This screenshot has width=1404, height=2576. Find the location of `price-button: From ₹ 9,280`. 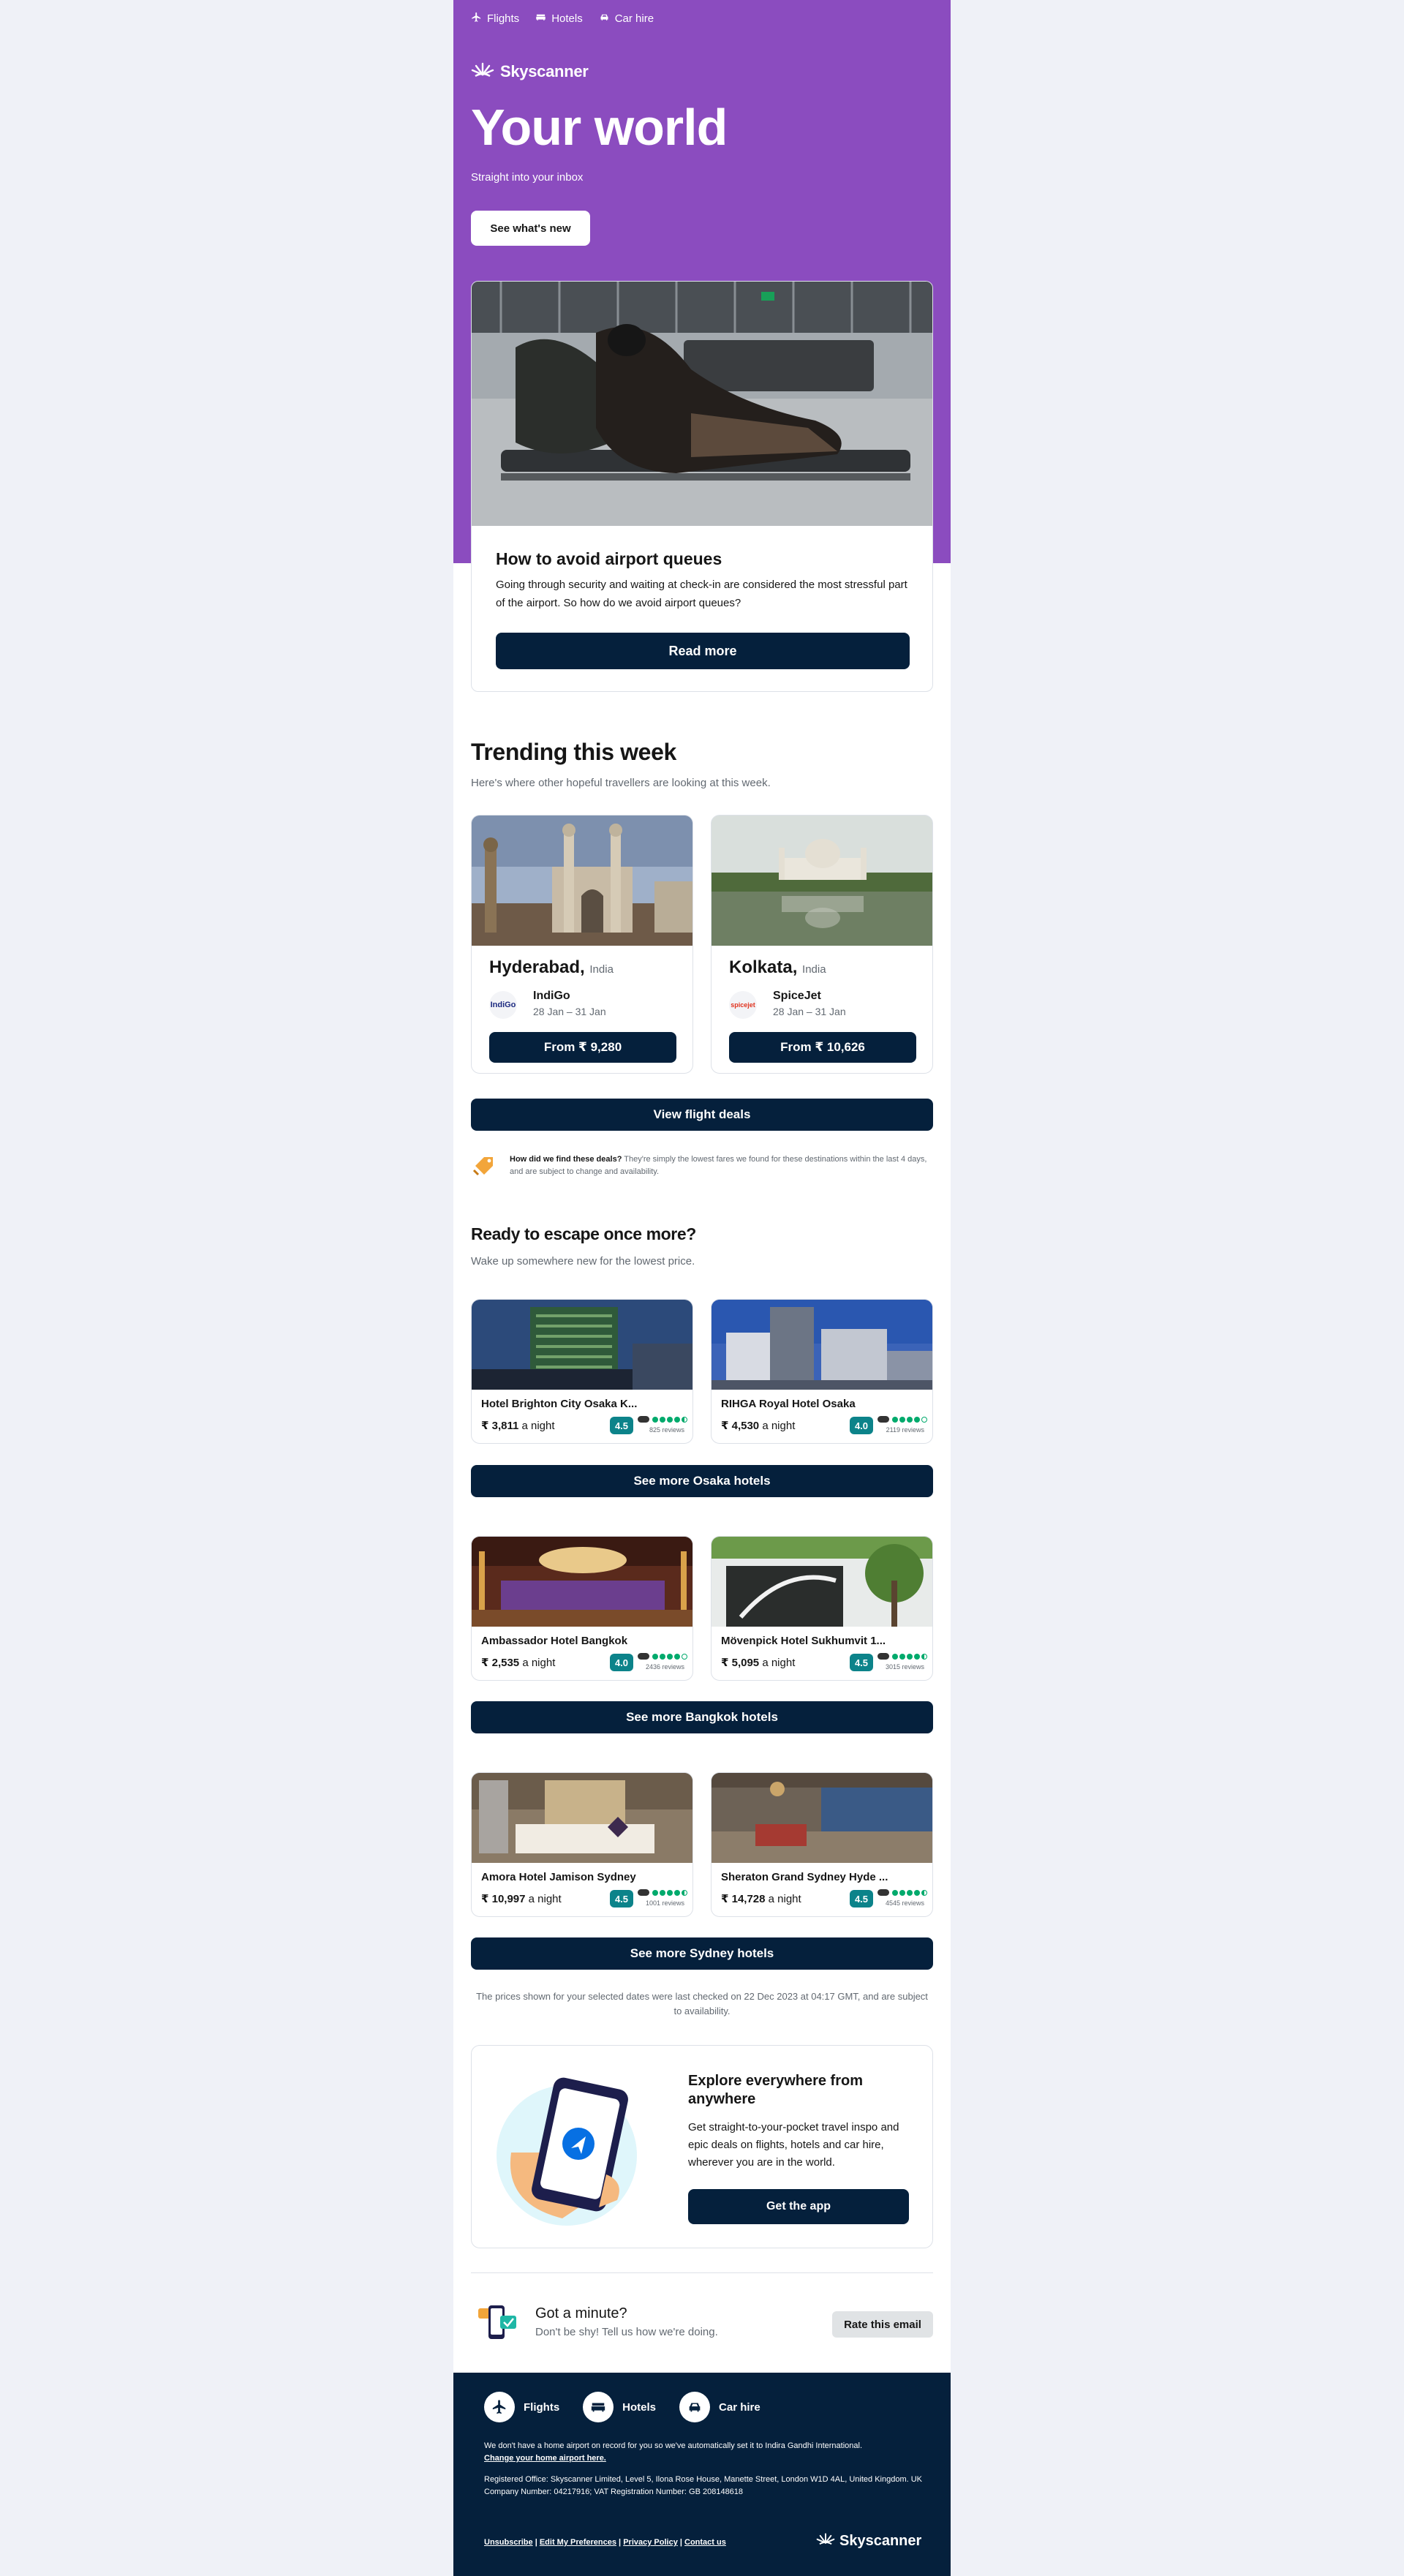

price-button: From ₹ 9,280 is located at coordinates (582, 1047).